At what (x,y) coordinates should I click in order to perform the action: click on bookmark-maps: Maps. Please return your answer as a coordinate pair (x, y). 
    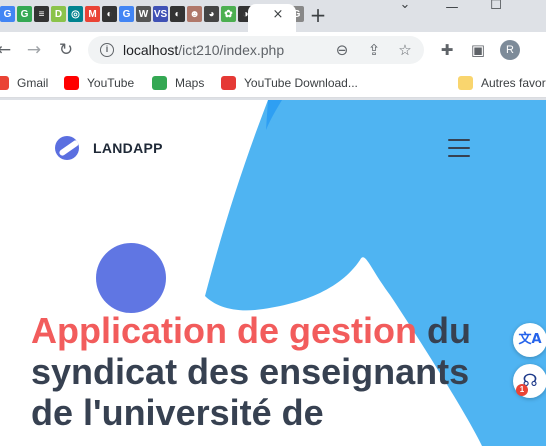
    Looking at the image, I should click on (178, 83).